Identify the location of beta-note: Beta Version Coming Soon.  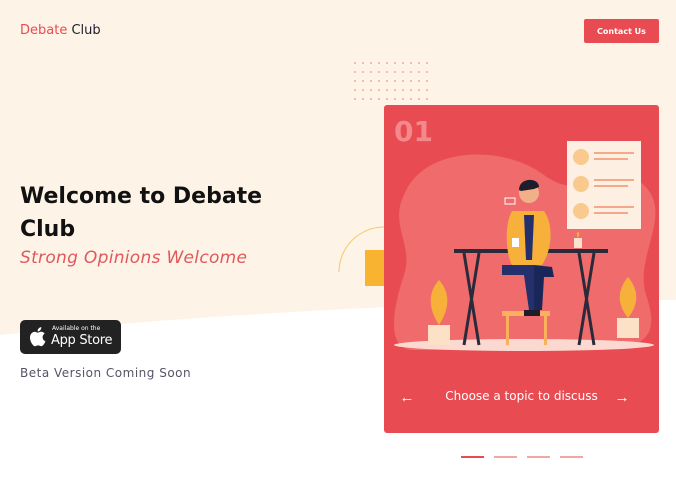
(106, 373).